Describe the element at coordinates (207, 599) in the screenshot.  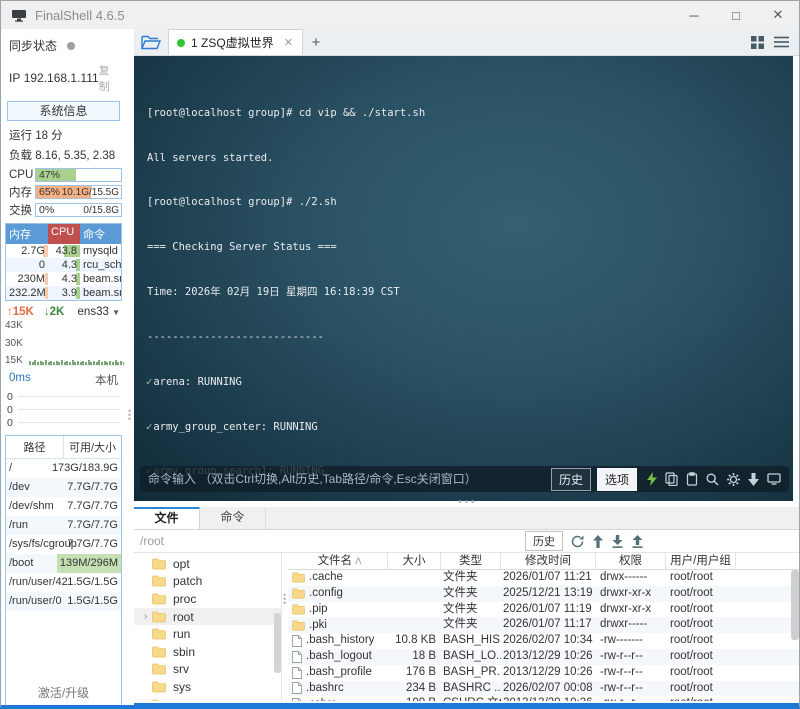
I see `tree-folder-item: › proc` at that location.